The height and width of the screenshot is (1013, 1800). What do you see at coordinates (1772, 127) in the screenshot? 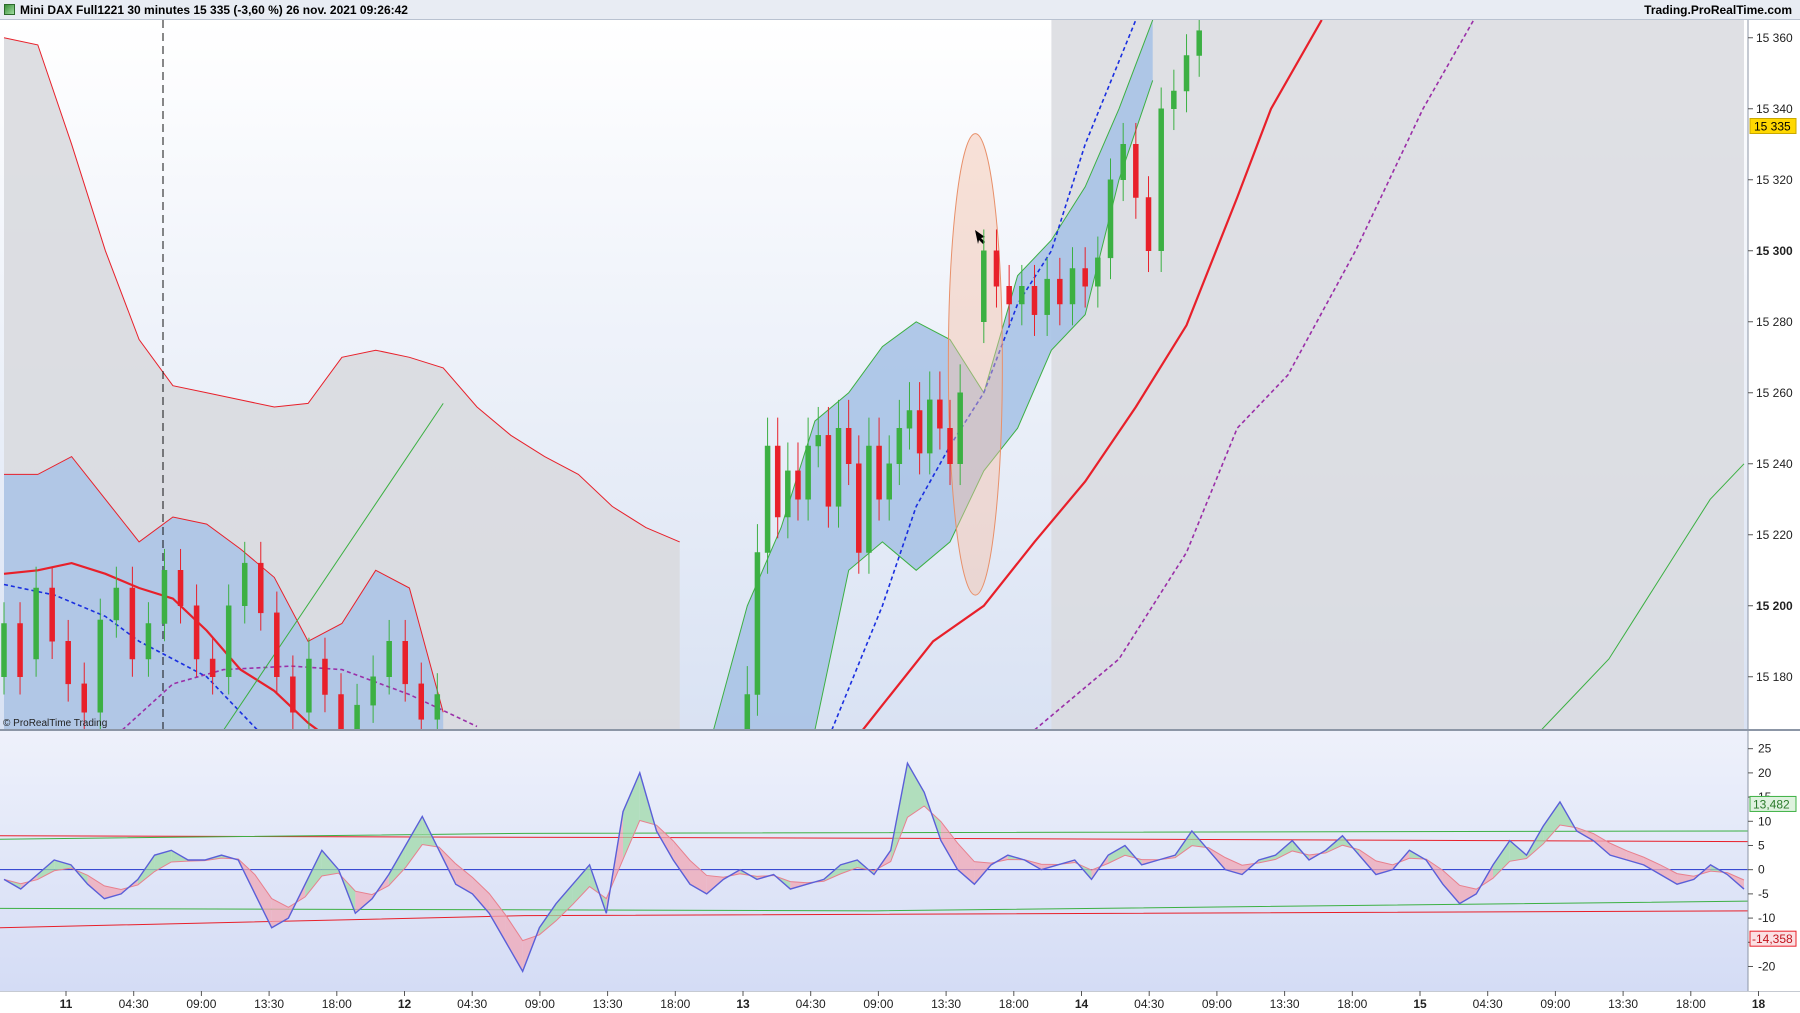
I see `last-price-label: 15 335` at bounding box center [1772, 127].